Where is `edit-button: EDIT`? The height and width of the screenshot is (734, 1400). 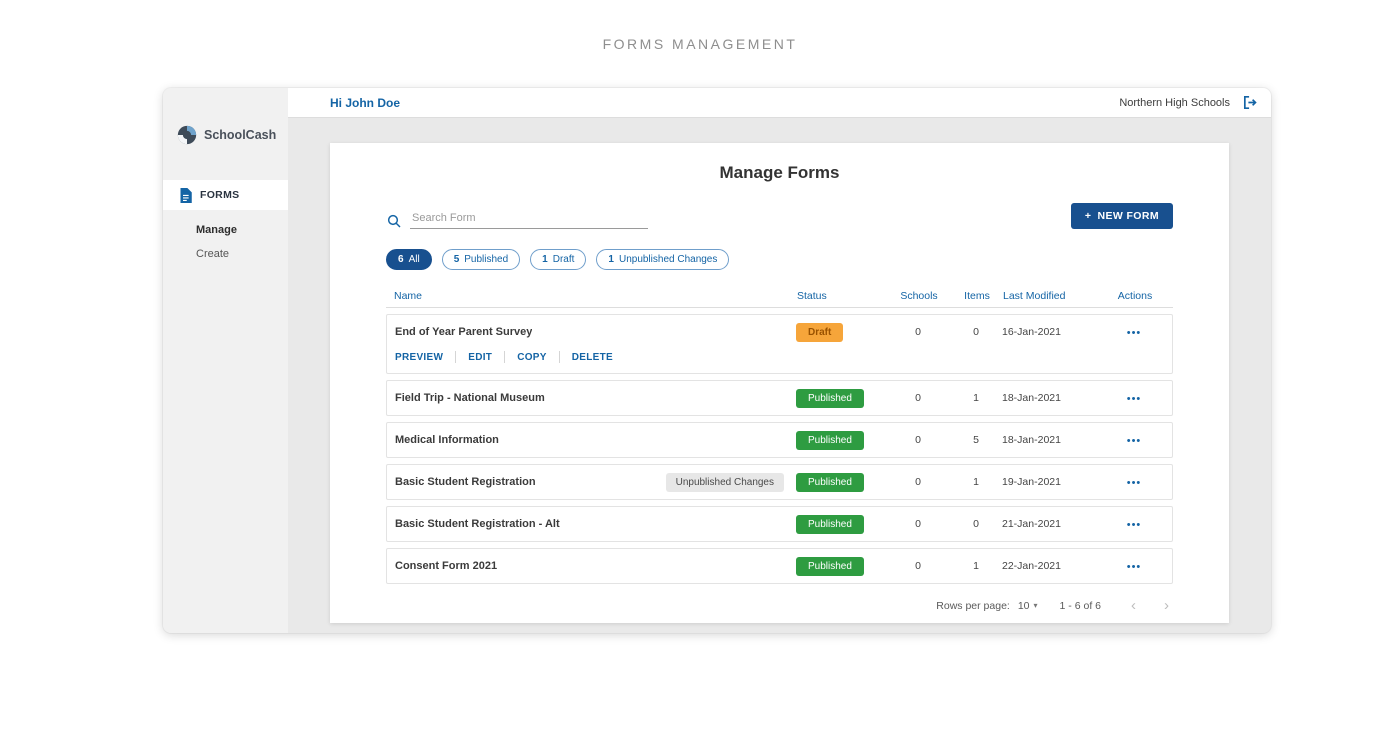 edit-button: EDIT is located at coordinates (480, 357).